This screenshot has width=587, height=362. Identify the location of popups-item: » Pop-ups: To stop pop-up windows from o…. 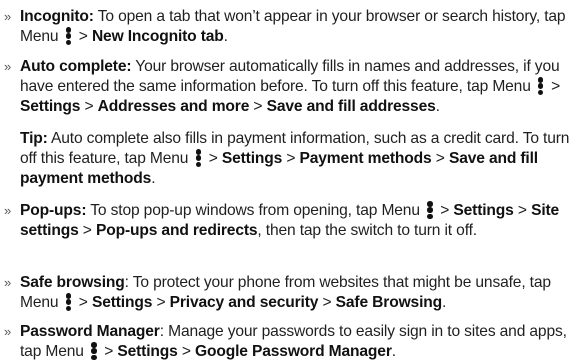
(282, 220).